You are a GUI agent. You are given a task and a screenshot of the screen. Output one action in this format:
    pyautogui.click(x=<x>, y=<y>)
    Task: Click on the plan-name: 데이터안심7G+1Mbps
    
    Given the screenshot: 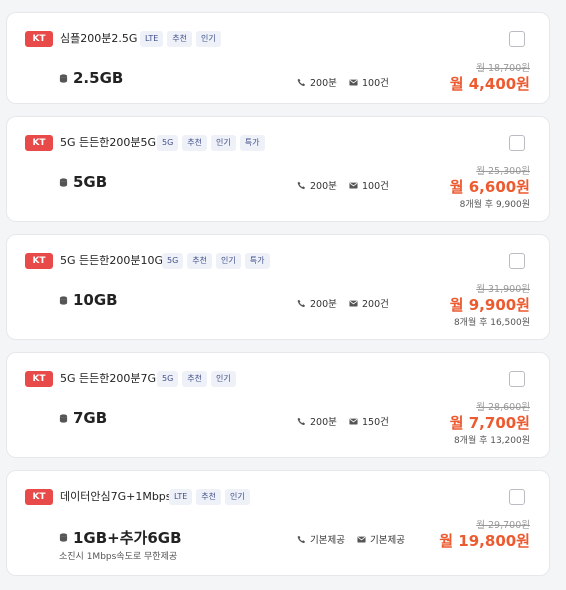 What is the action you would take?
    pyautogui.click(x=116, y=496)
    